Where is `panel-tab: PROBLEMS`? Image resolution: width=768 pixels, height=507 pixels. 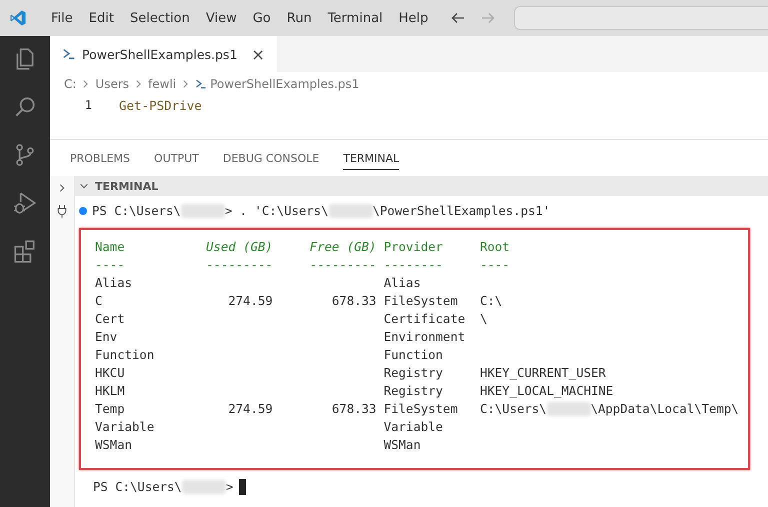 panel-tab: PROBLEMS is located at coordinates (100, 160).